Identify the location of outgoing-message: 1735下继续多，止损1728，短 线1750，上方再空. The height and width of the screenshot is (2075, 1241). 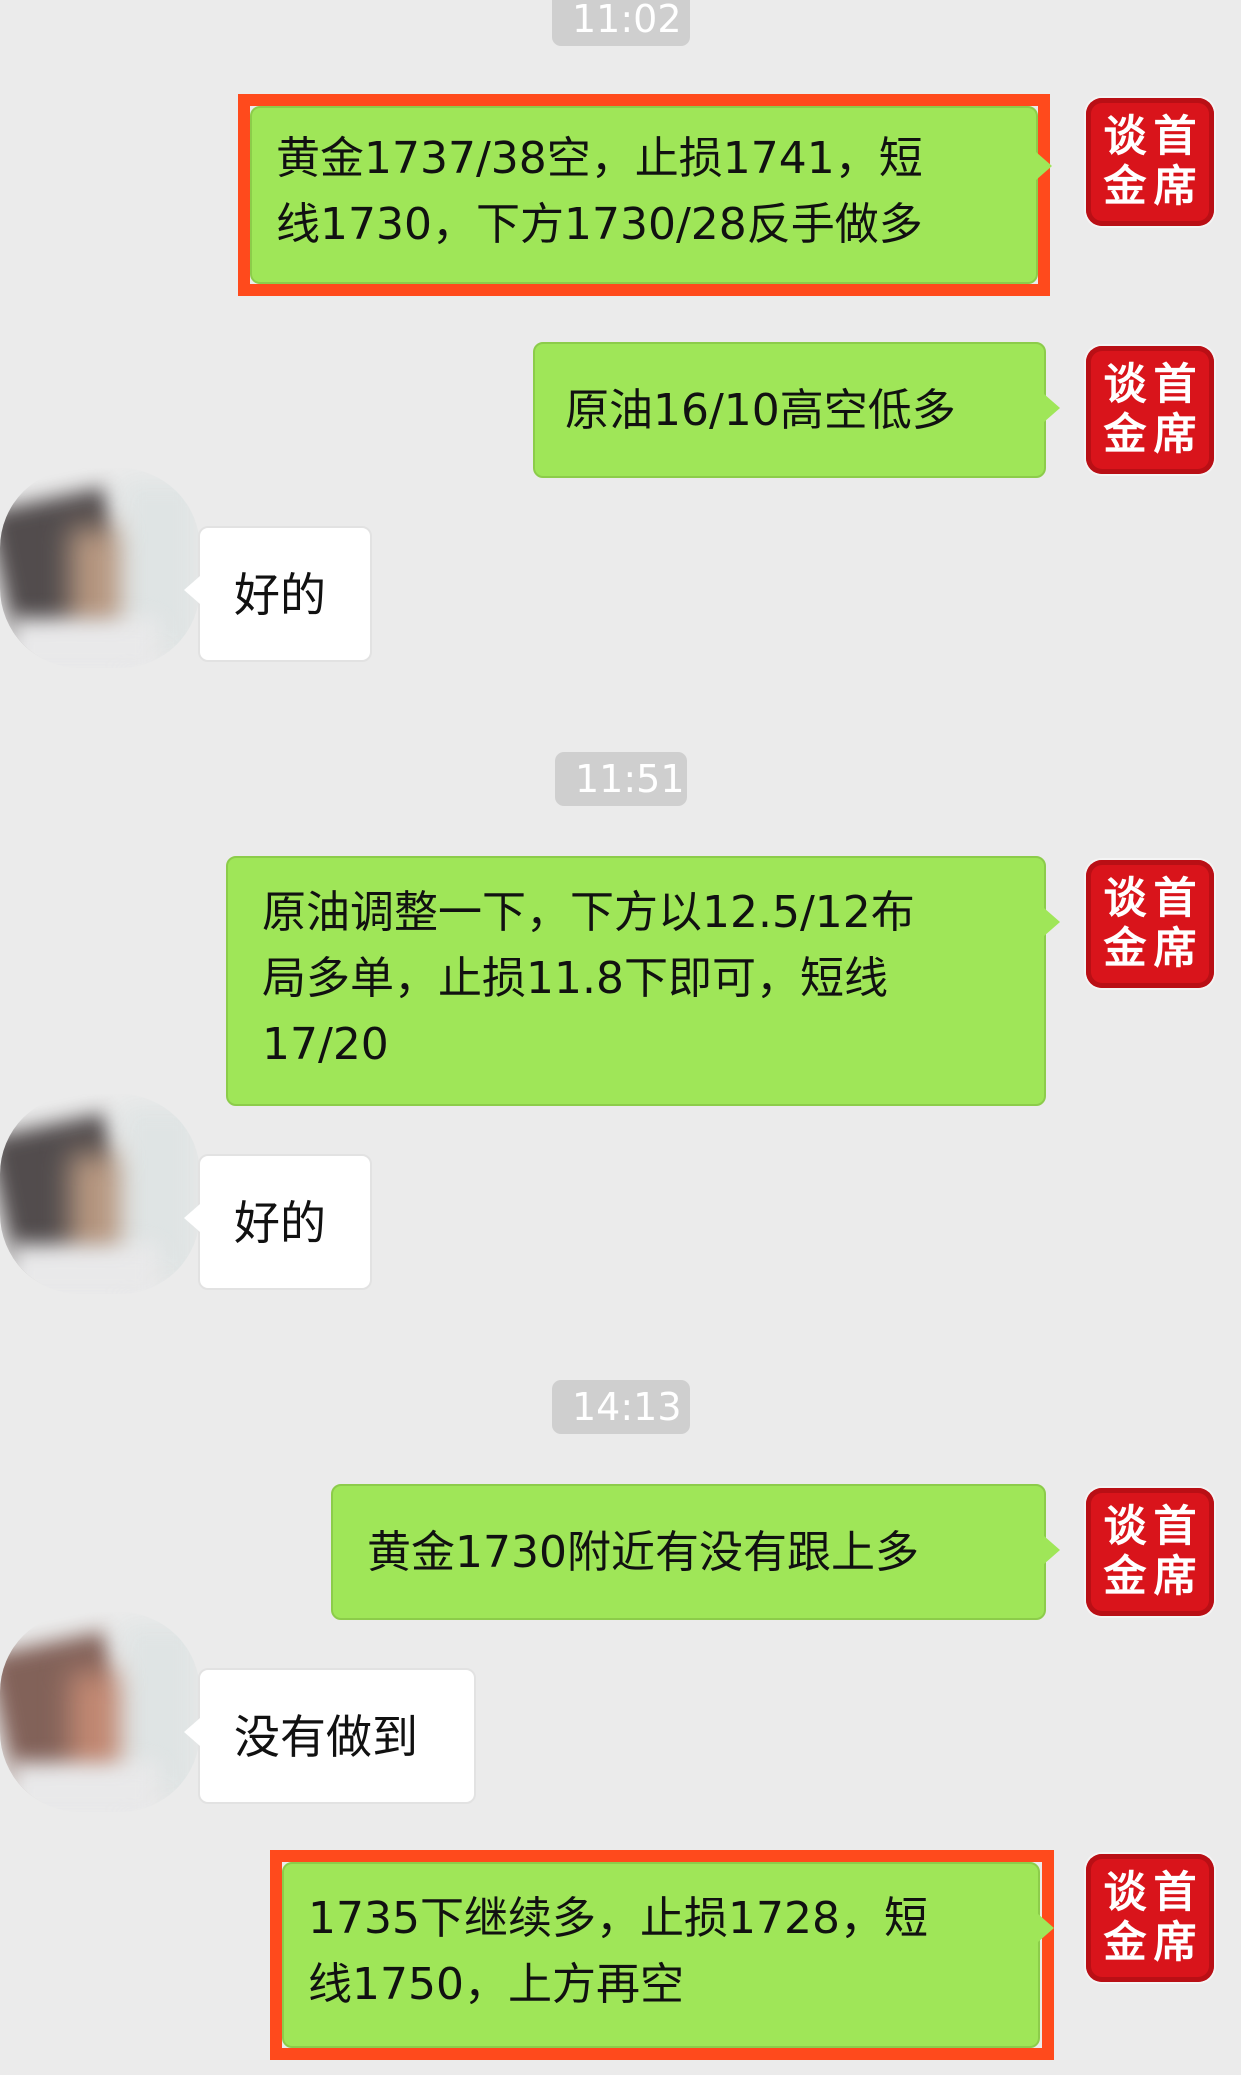
(668, 1955).